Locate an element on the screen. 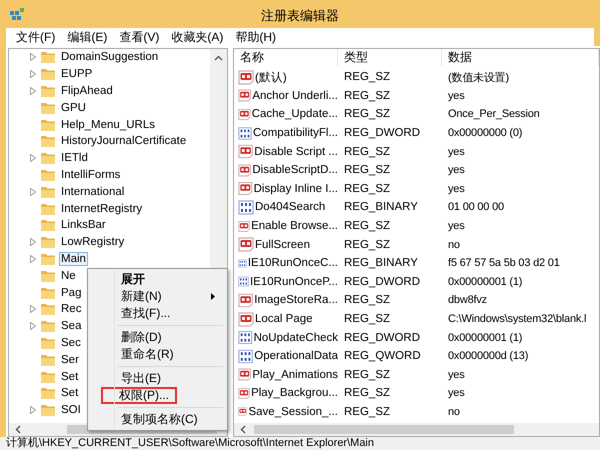 The image size is (600, 450). status-bar-path: 计算机\HKEY_CURRENT_USER\Software\Microsoft\Internet Explorer\Main is located at coordinates (190, 443).